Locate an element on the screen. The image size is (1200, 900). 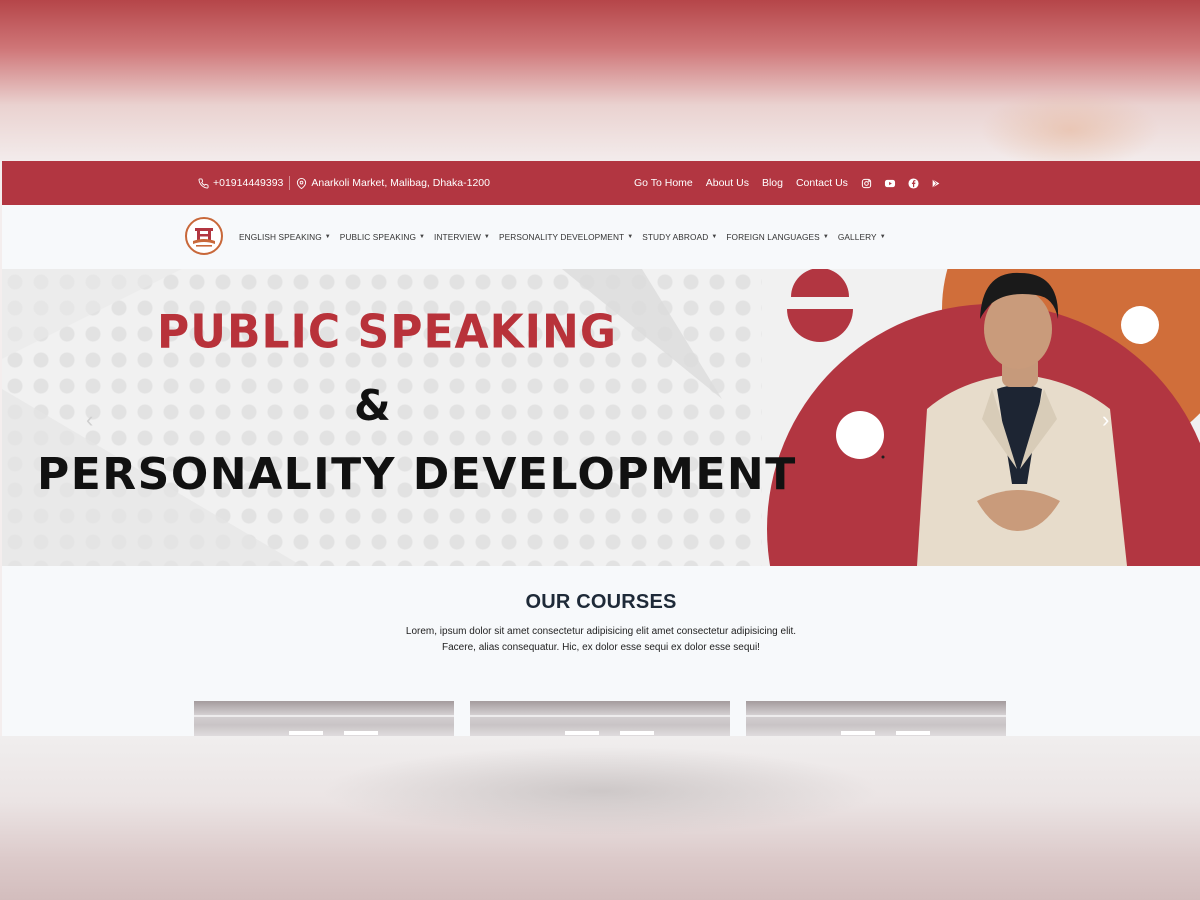
instagram-icon is located at coordinates (866, 183).